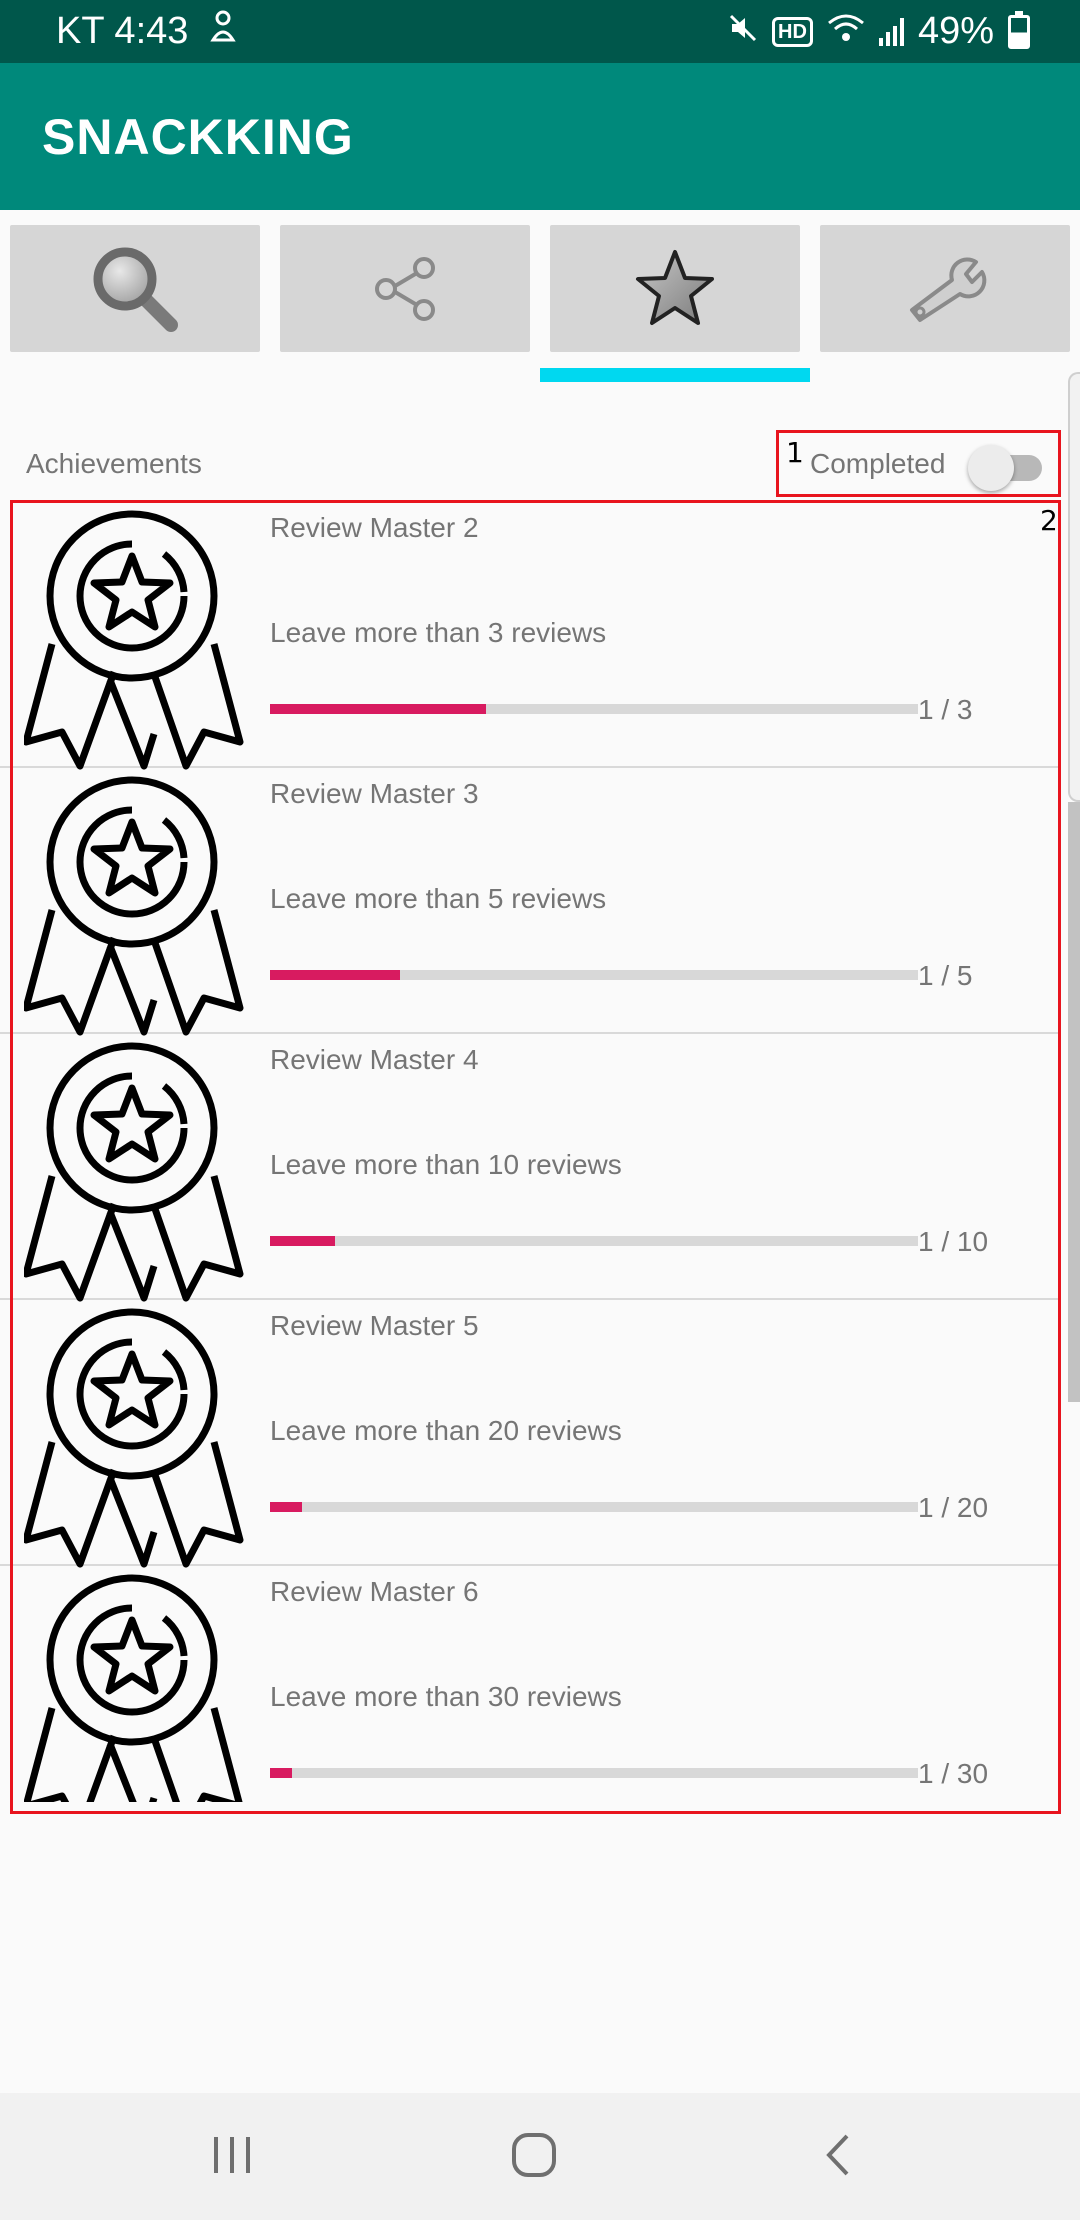  Describe the element at coordinates (792, 31) in the screenshot. I see `hd-icon: HD` at that location.